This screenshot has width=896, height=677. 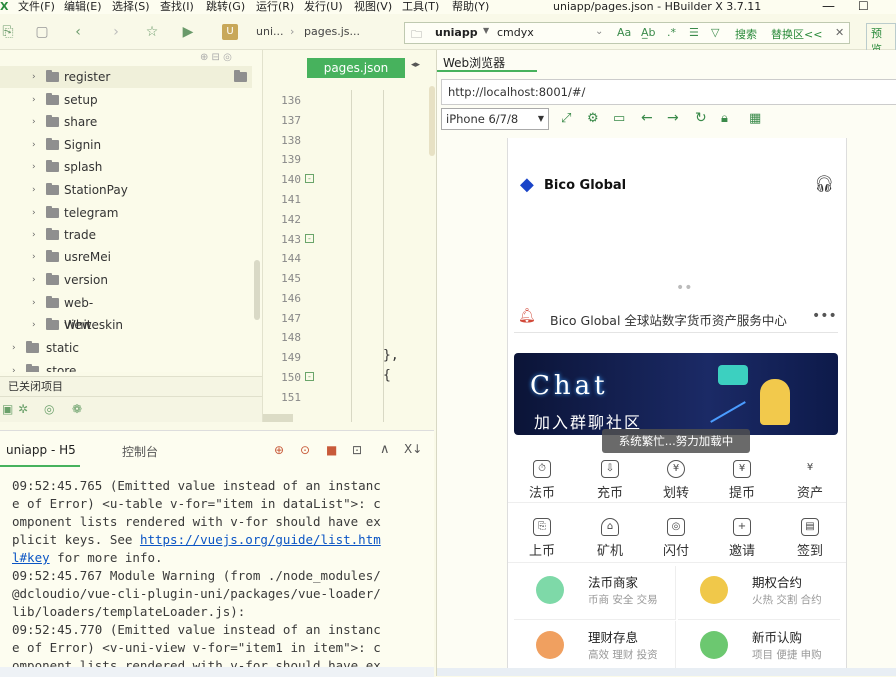 I want to click on favorite-icon: ☆, so click(x=152, y=32).